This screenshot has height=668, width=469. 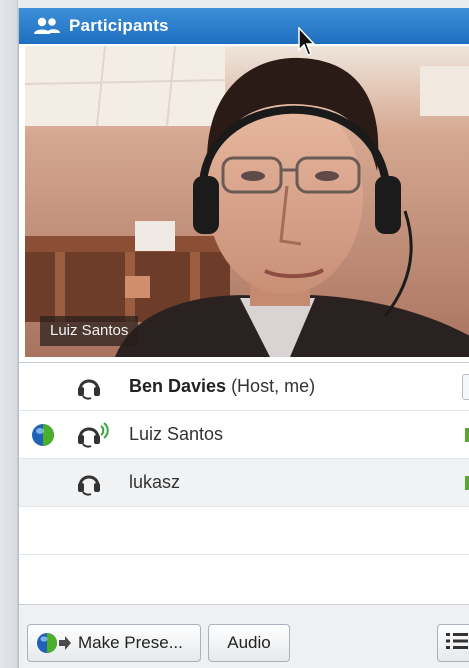 What do you see at coordinates (271, 386) in the screenshot?
I see `participant-role: (Host, me)` at bounding box center [271, 386].